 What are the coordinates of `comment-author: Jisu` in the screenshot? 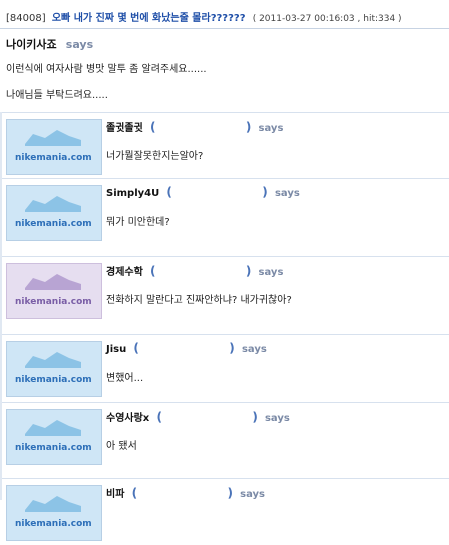 It's located at (116, 349).